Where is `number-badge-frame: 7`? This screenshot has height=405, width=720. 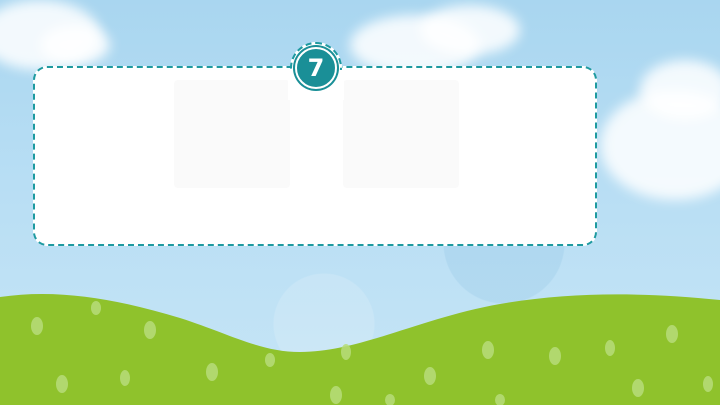 number-badge-frame: 7 is located at coordinates (316, 71).